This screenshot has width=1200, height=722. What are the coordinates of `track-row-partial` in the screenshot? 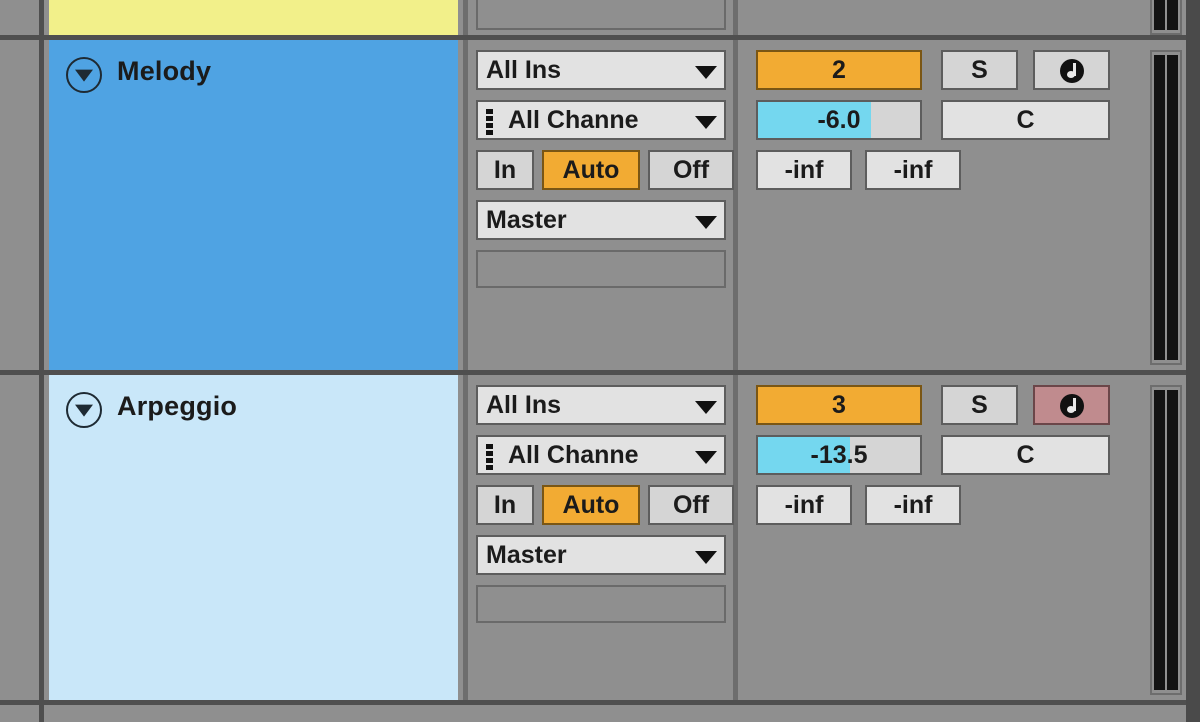 It's located at (600, 17).